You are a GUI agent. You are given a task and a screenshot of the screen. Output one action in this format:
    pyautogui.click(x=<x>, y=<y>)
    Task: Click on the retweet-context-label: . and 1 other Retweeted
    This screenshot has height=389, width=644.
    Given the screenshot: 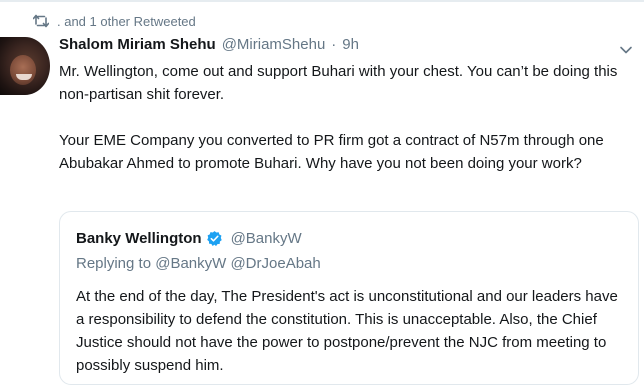 What is the action you would take?
    pyautogui.click(x=126, y=21)
    